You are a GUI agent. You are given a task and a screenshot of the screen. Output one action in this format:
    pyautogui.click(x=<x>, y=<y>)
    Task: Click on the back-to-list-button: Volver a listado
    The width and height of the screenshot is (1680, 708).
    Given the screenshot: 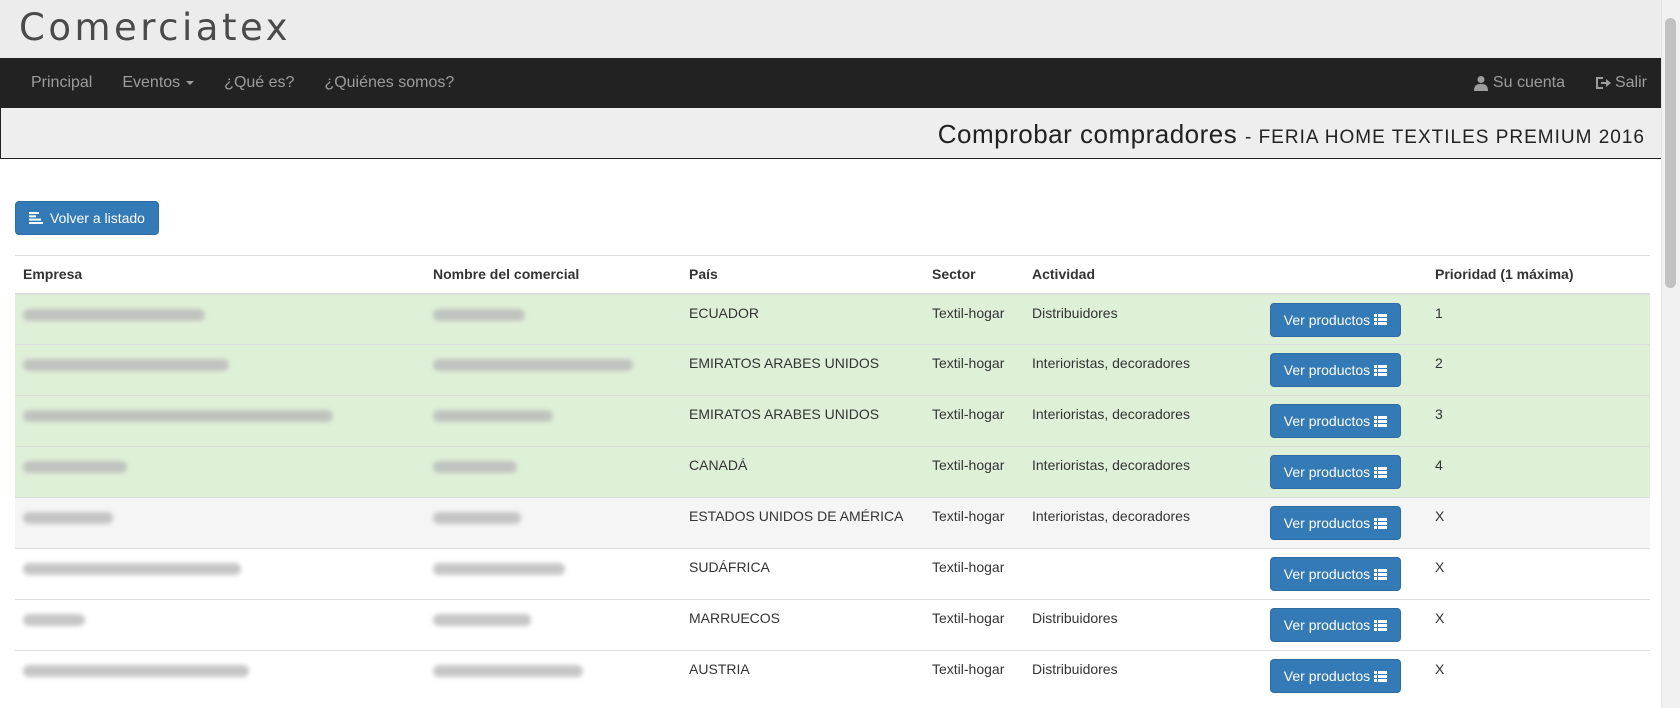 What is the action you would take?
    pyautogui.click(x=87, y=218)
    